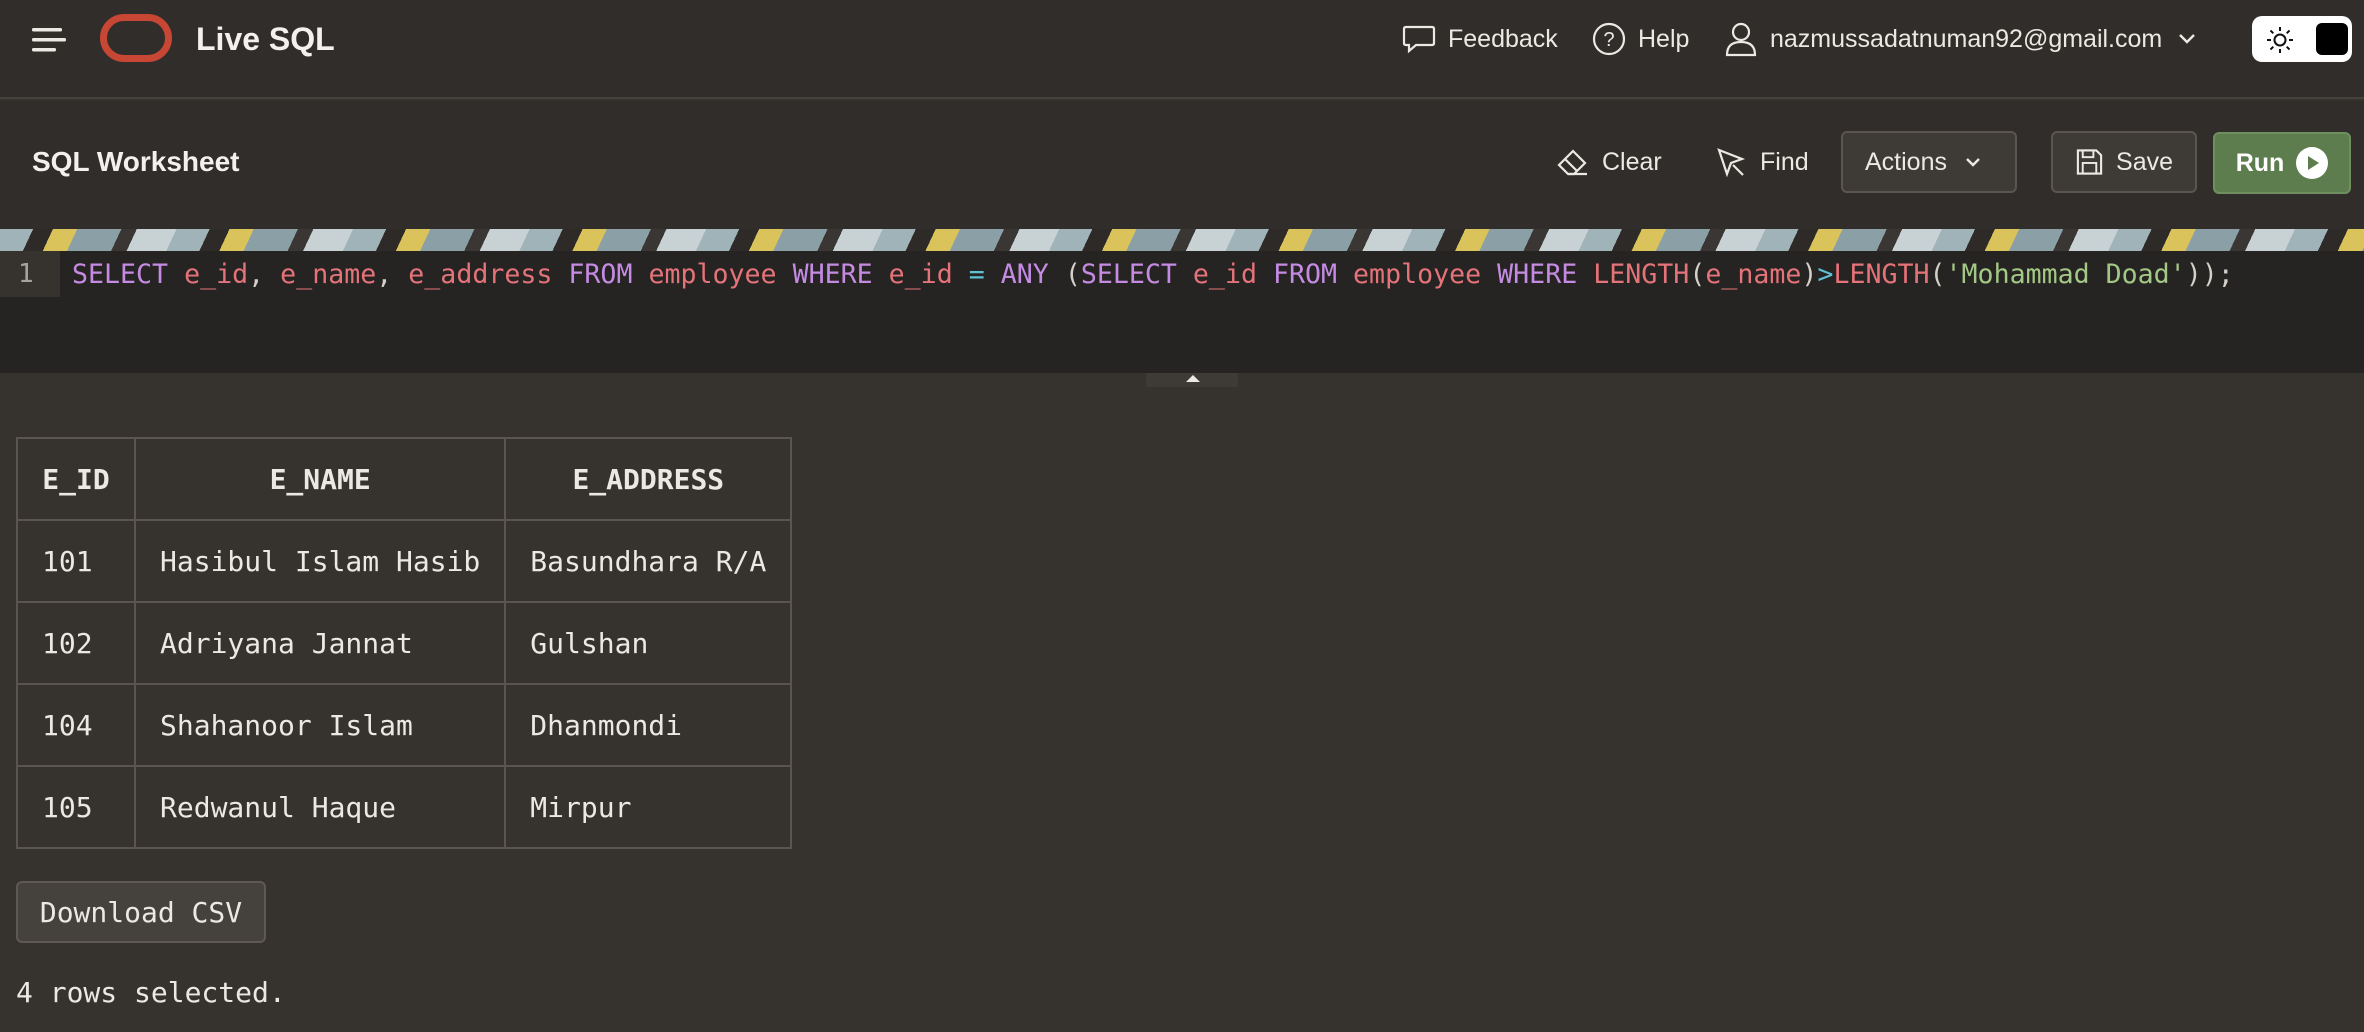 The image size is (2364, 1032). What do you see at coordinates (320, 479) in the screenshot?
I see `column-header: E_NAME` at bounding box center [320, 479].